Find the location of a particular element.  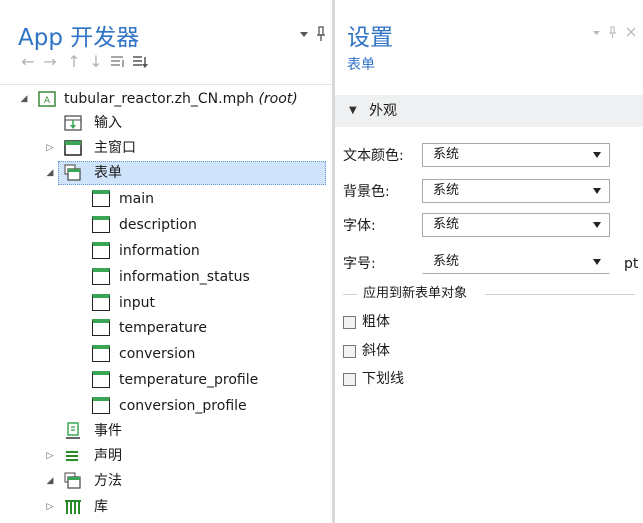

svg-text: A is located at coordinates (47, 101).